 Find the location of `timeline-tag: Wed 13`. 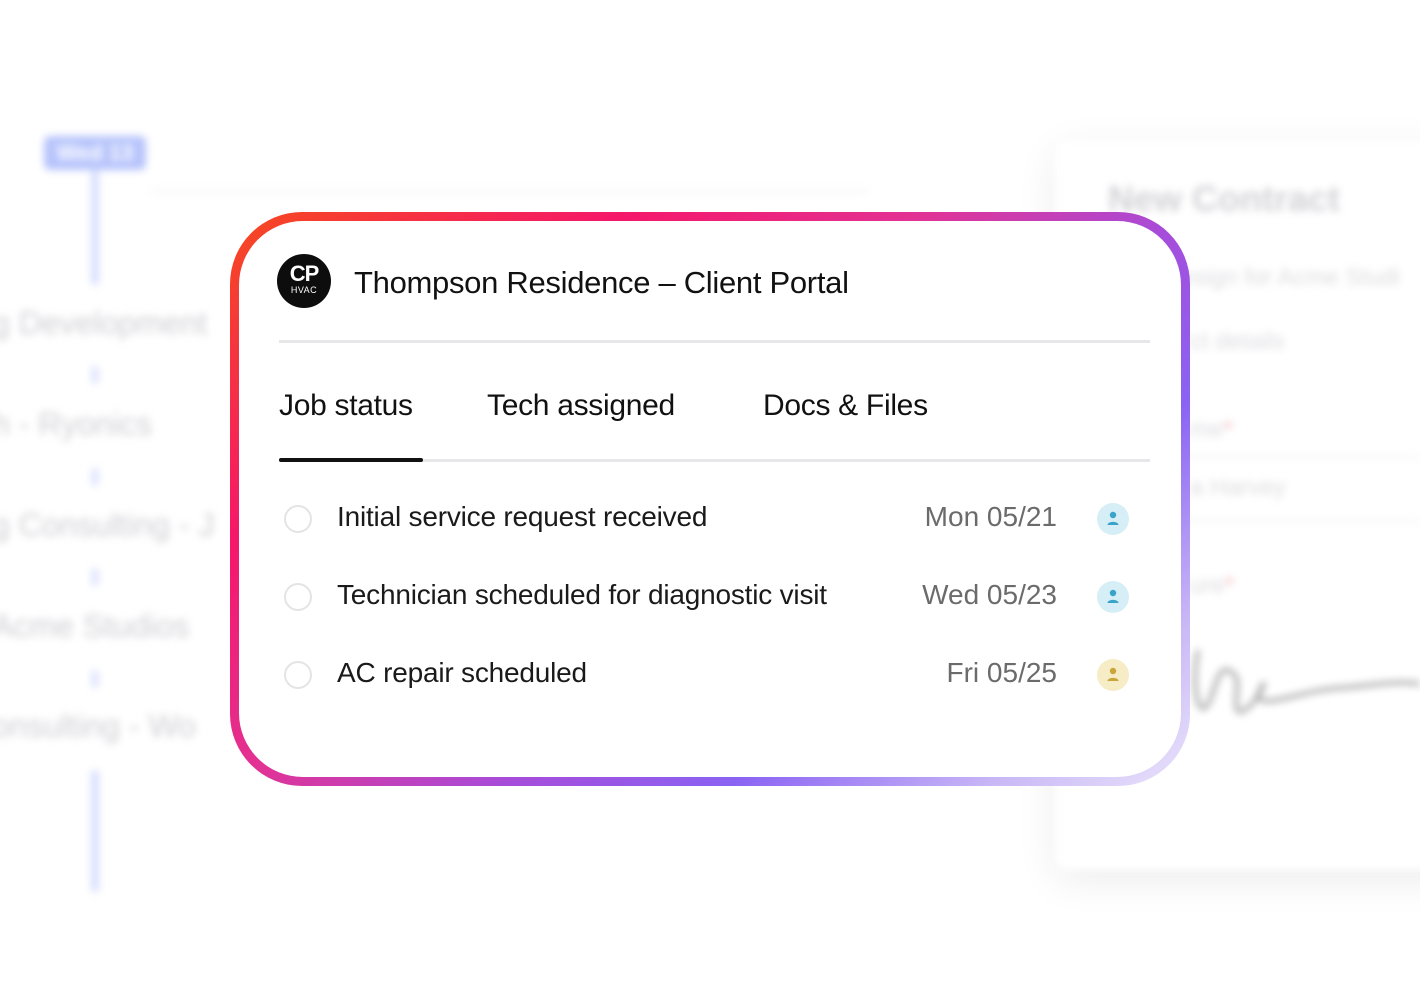

timeline-tag: Wed 13 is located at coordinates (95, 153).